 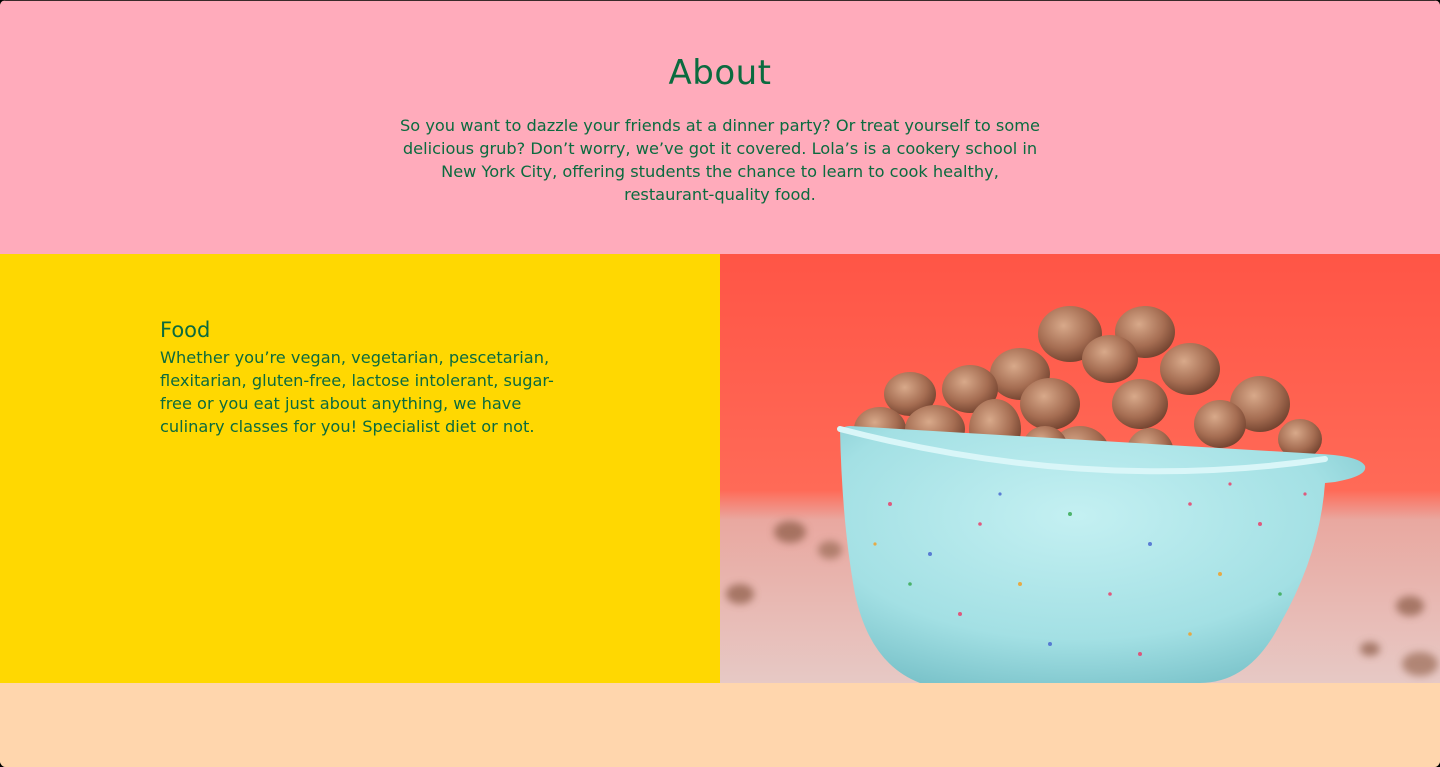 What do you see at coordinates (720, 73) in the screenshot?
I see `about-title: About` at bounding box center [720, 73].